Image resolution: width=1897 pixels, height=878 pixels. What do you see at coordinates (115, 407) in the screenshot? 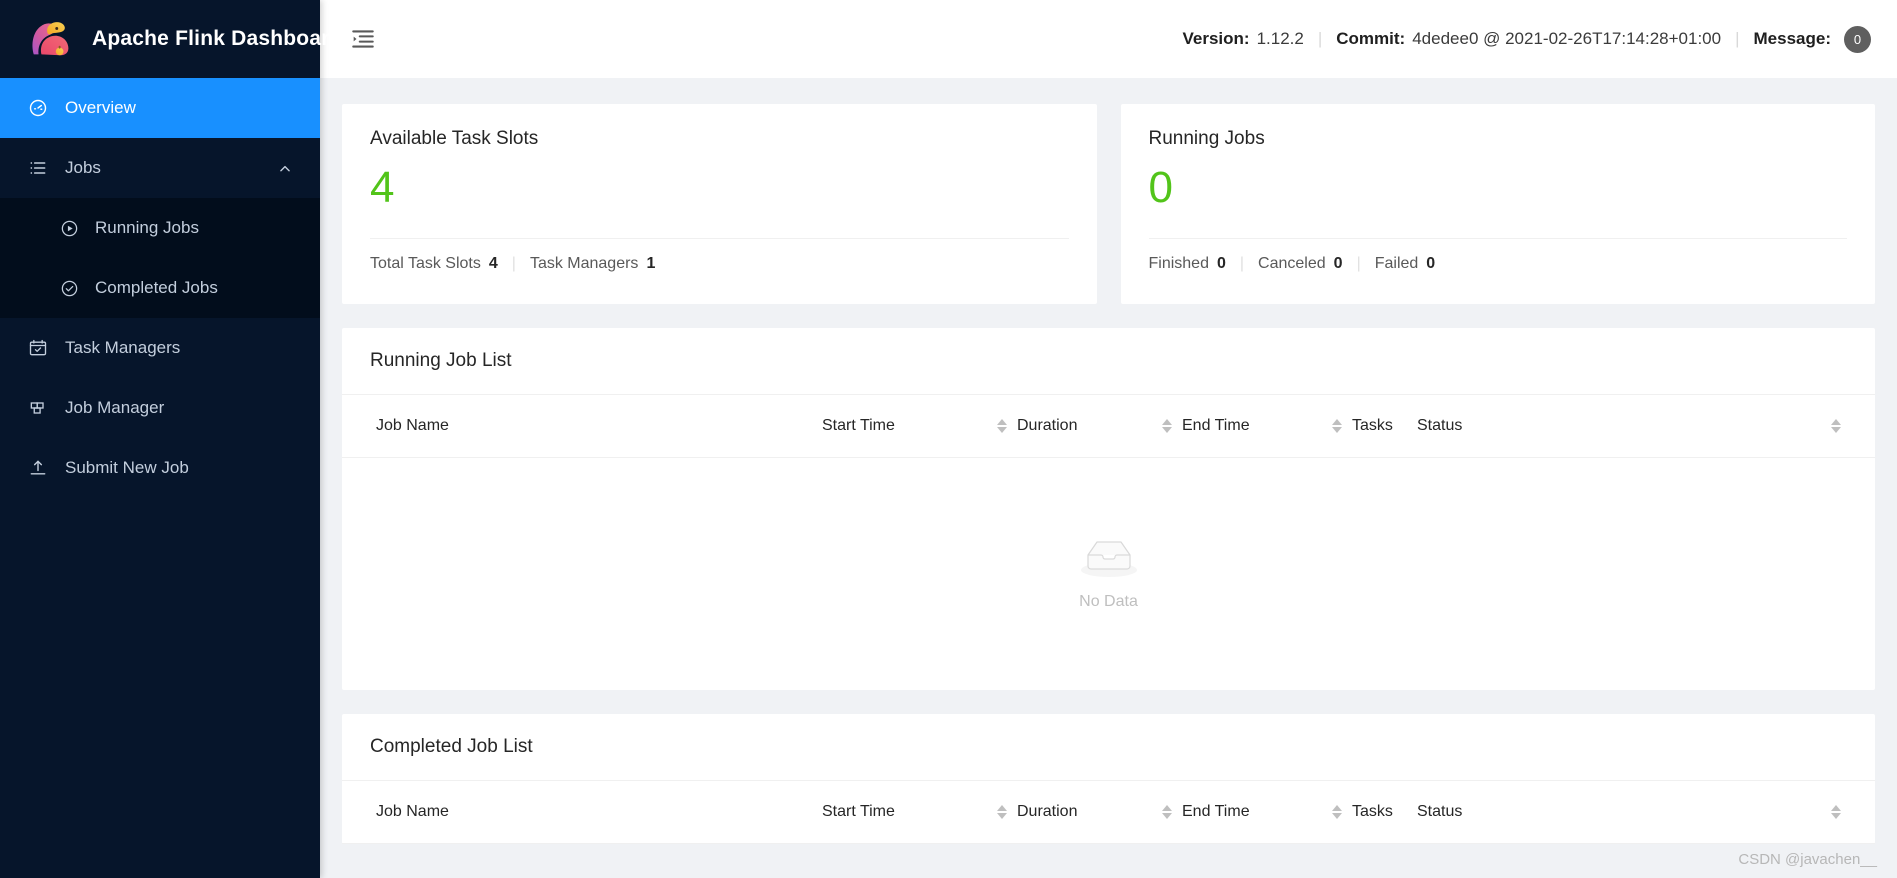
I see `sidebar-item-label: Job Manager` at bounding box center [115, 407].